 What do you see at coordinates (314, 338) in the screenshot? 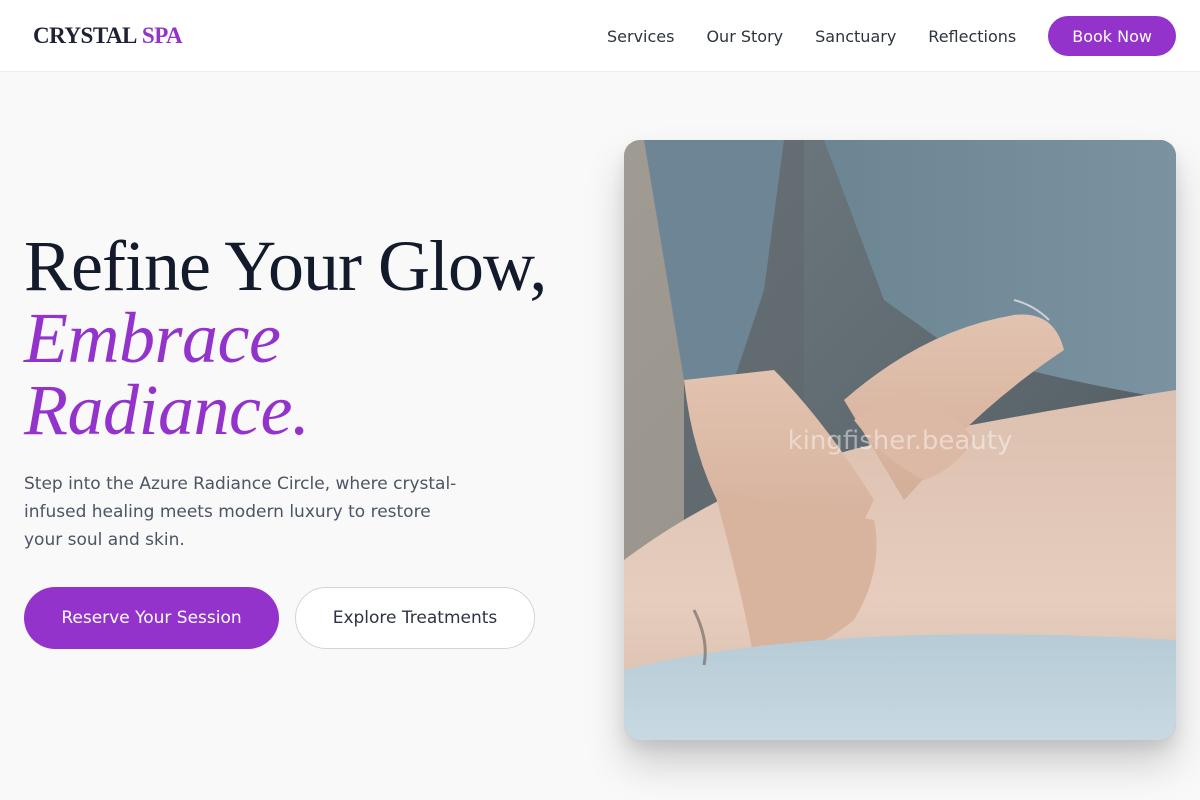
I see `hero-title: Refine Your Glow, Embrace Radiance.` at bounding box center [314, 338].